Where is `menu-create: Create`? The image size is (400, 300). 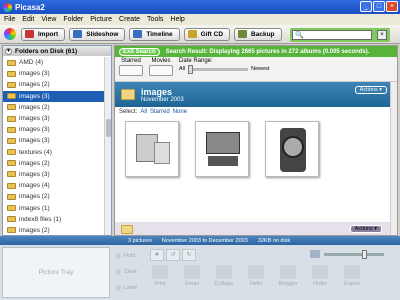 menu-create: Create is located at coordinates (129, 19).